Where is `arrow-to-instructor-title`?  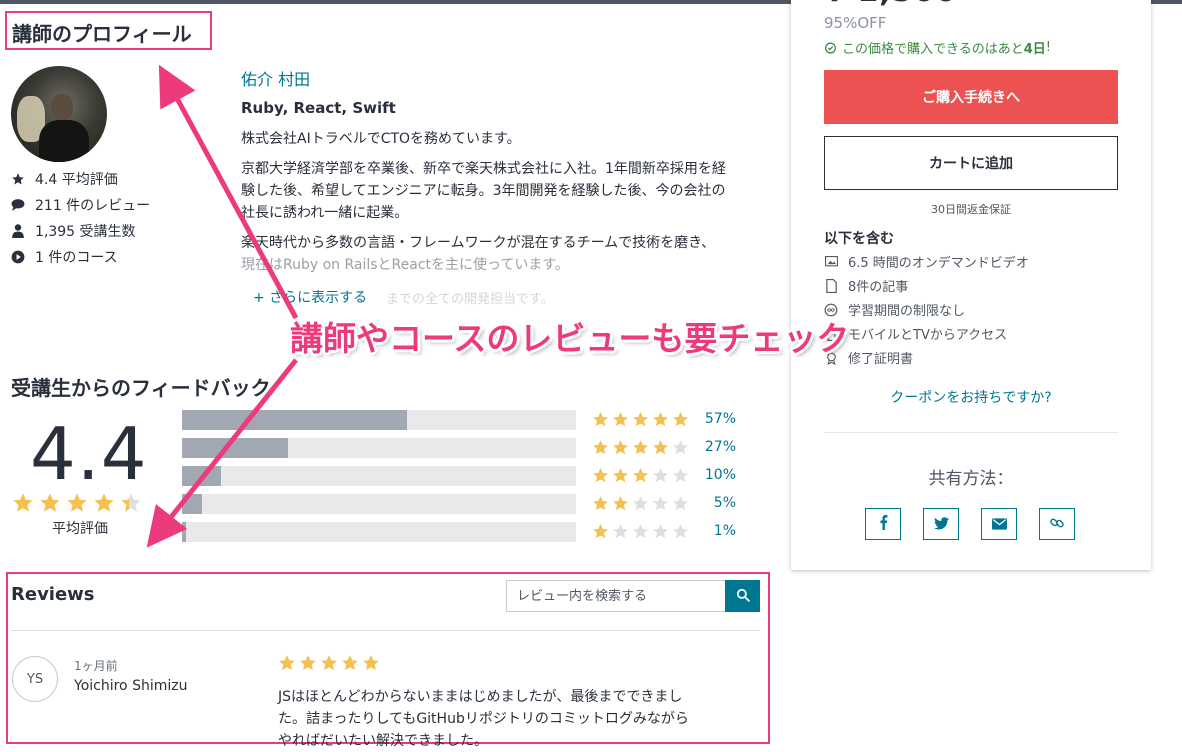 arrow-to-instructor-title is located at coordinates (228, 192).